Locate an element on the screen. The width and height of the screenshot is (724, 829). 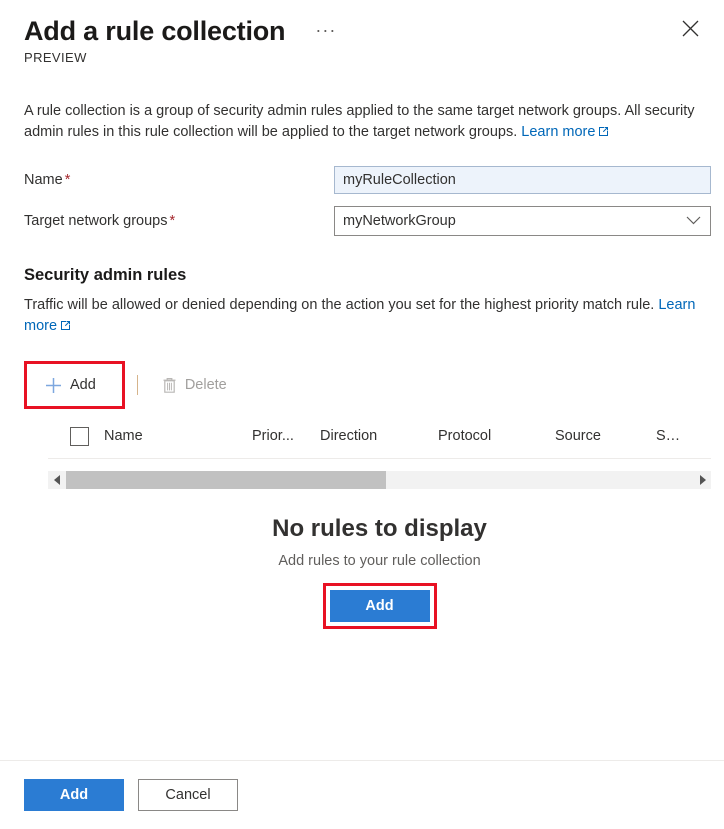
column-header-protocol: Protocol is located at coordinates (496, 436).